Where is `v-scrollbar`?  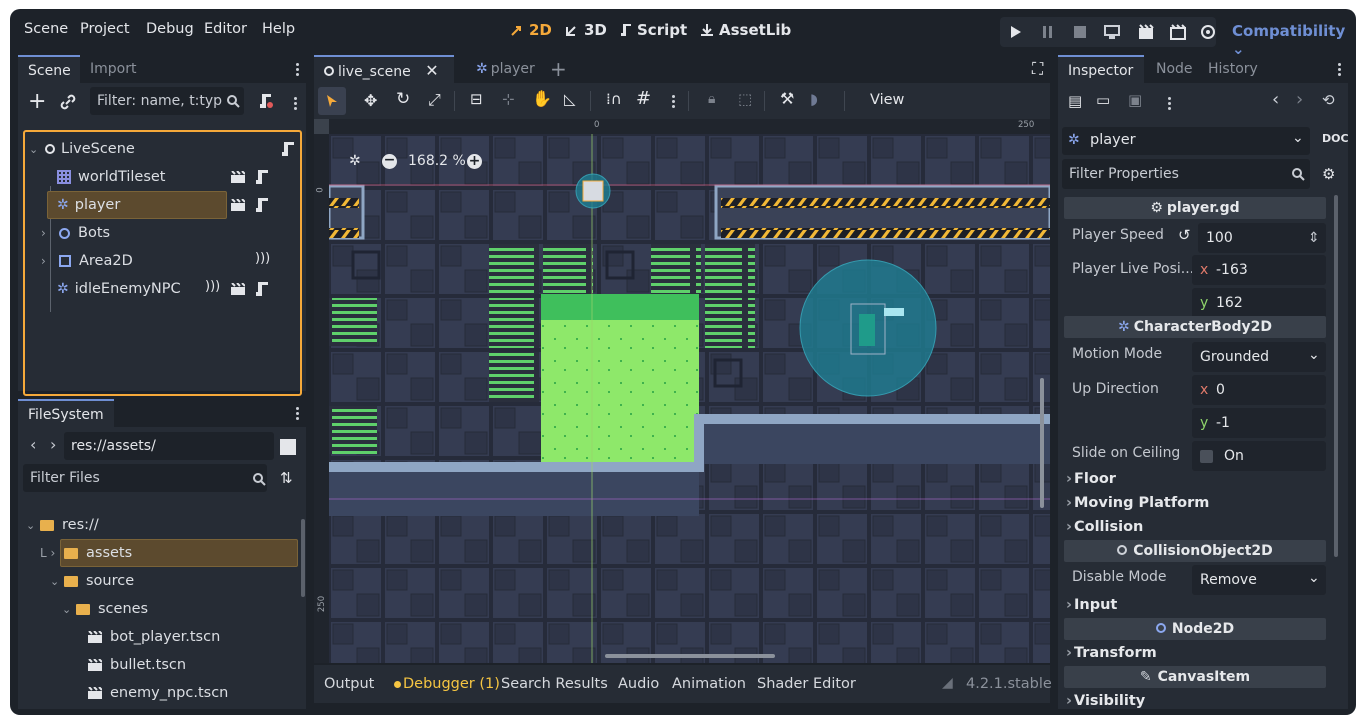
v-scrollbar is located at coordinates (1042, 443).